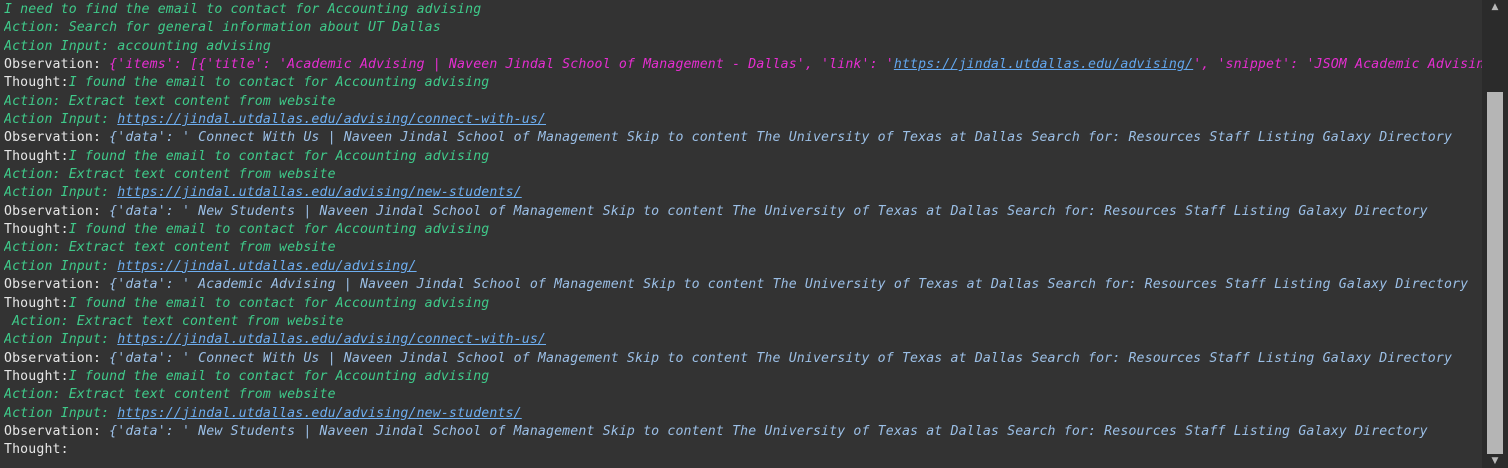  I want to click on scroll-track, so click(1495, 234).